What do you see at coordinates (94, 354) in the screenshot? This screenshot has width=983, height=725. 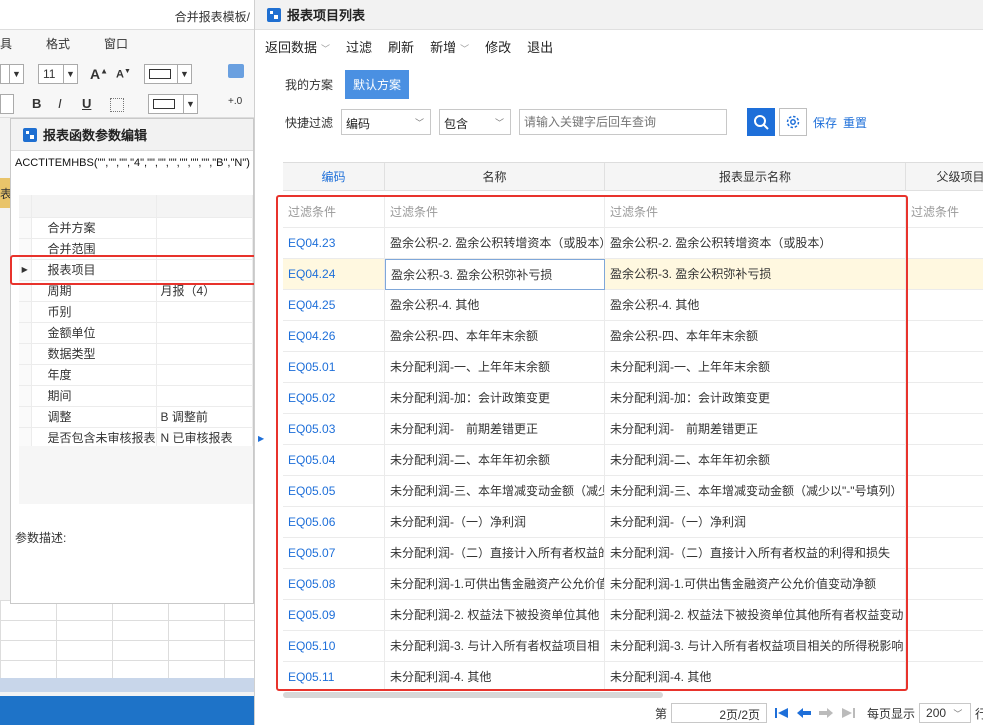 I see `param-name: 数据类型` at bounding box center [94, 354].